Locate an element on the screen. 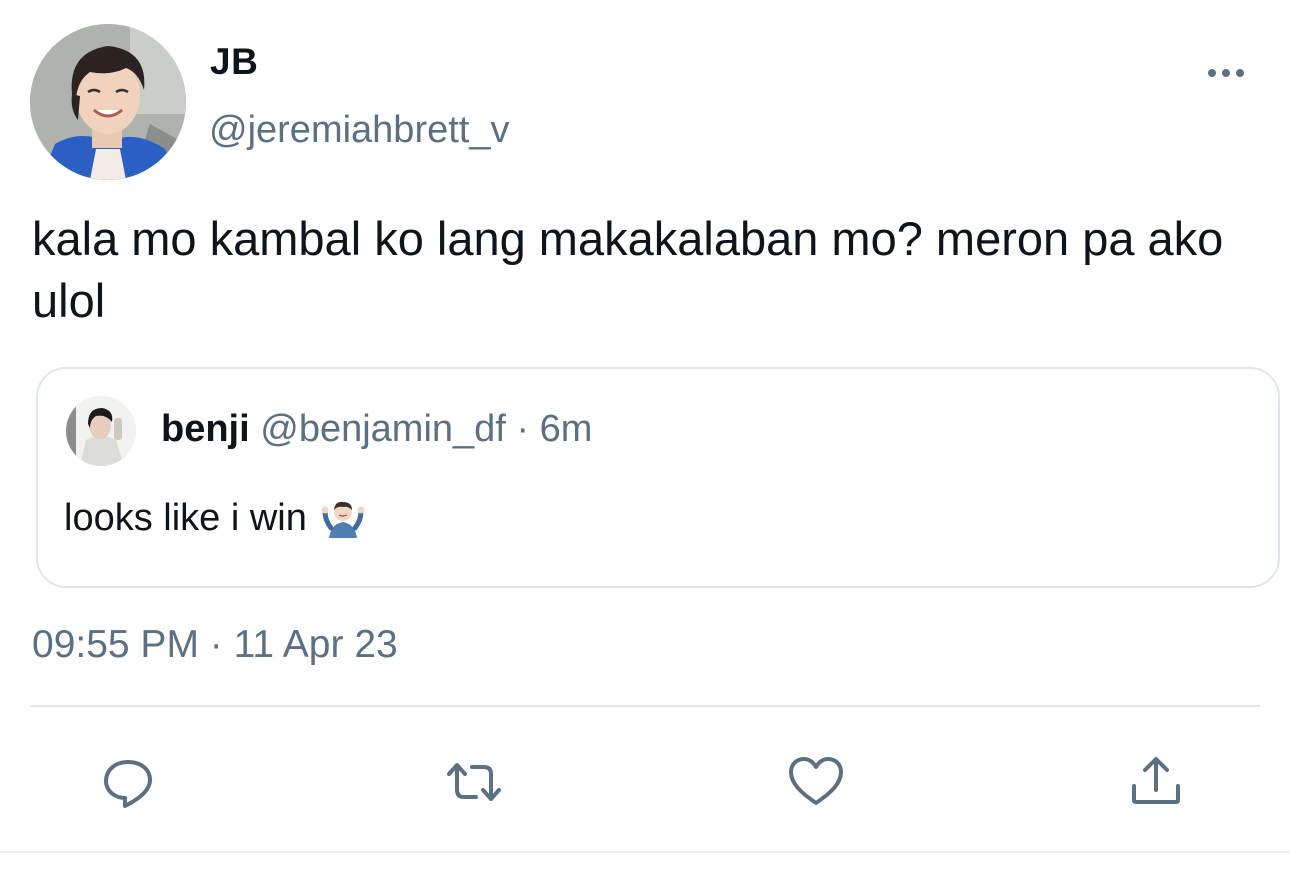  reply-button is located at coordinates (128, 782).